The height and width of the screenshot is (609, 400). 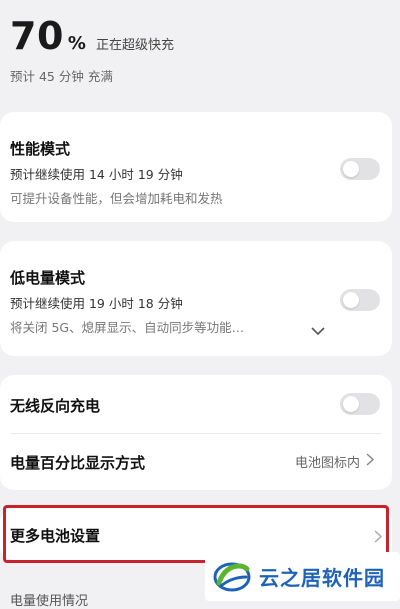 What do you see at coordinates (61, 76) in the screenshot?
I see `charge-eta: 预计 45 分钟 充满` at bounding box center [61, 76].